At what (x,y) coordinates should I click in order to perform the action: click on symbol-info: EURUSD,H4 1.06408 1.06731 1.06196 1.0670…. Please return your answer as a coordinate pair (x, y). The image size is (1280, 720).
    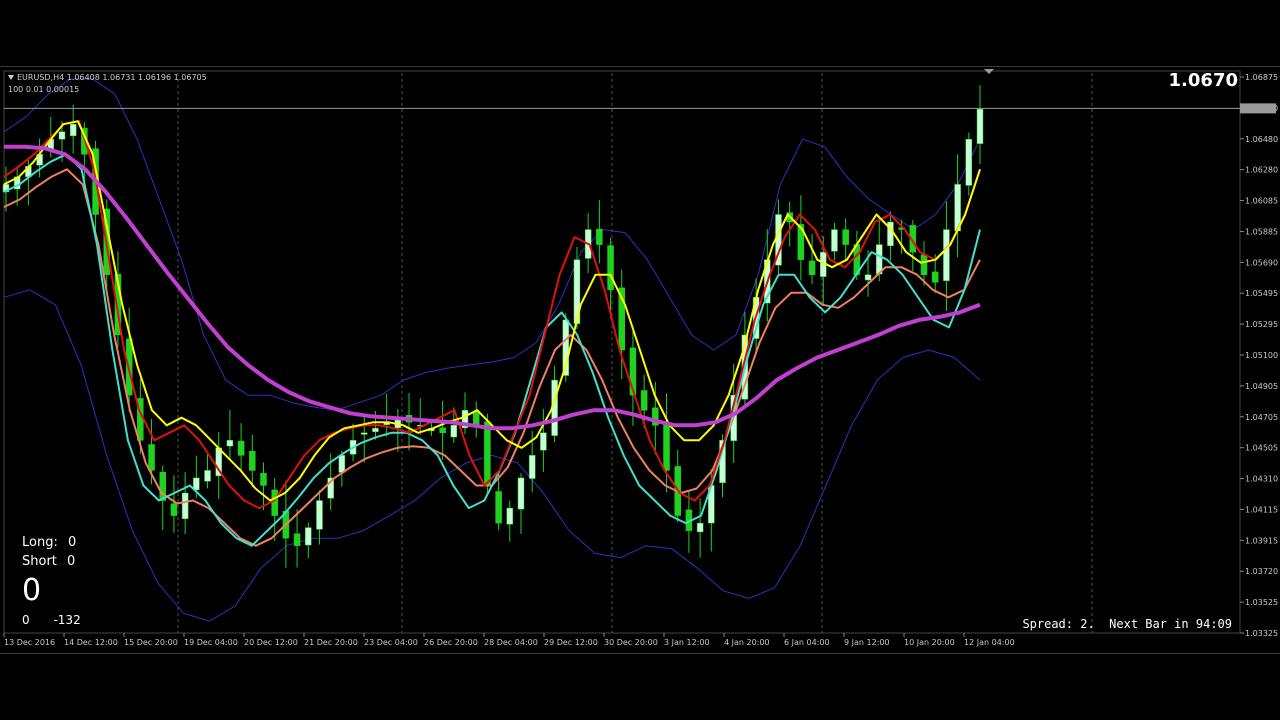
    Looking at the image, I should click on (107, 77).